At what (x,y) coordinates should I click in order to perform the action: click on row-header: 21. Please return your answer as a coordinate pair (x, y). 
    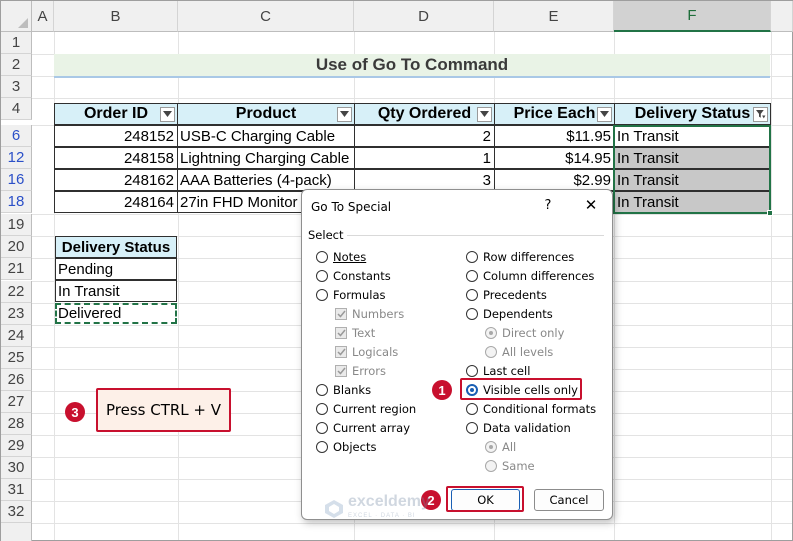
    Looking at the image, I should click on (16, 269).